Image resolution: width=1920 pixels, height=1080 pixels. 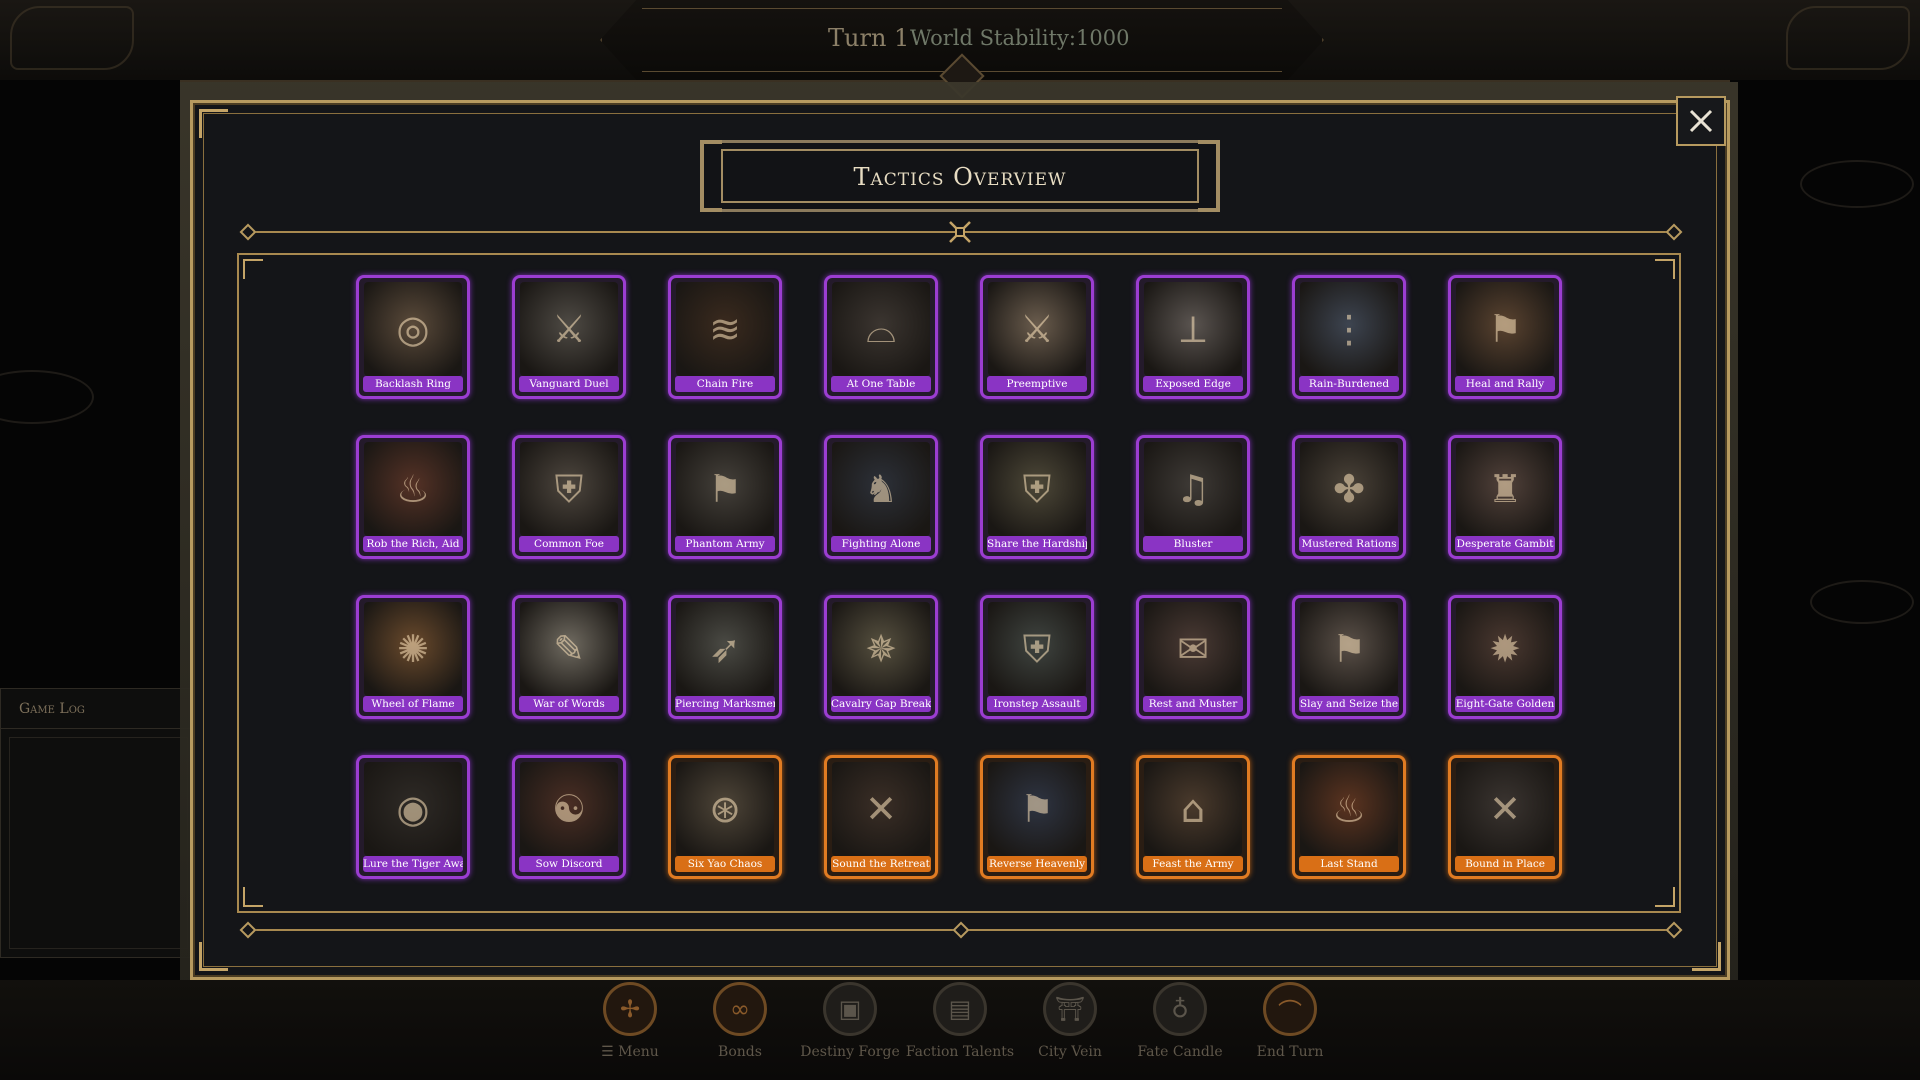 I want to click on tactic-card: ✕ Bound in Place, so click(x=1505, y=817).